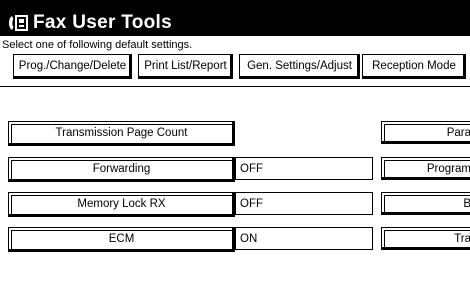 This screenshot has height=282, width=470. Describe the element at coordinates (425, 203) in the screenshot. I see `right-setting-button-3: B` at that location.